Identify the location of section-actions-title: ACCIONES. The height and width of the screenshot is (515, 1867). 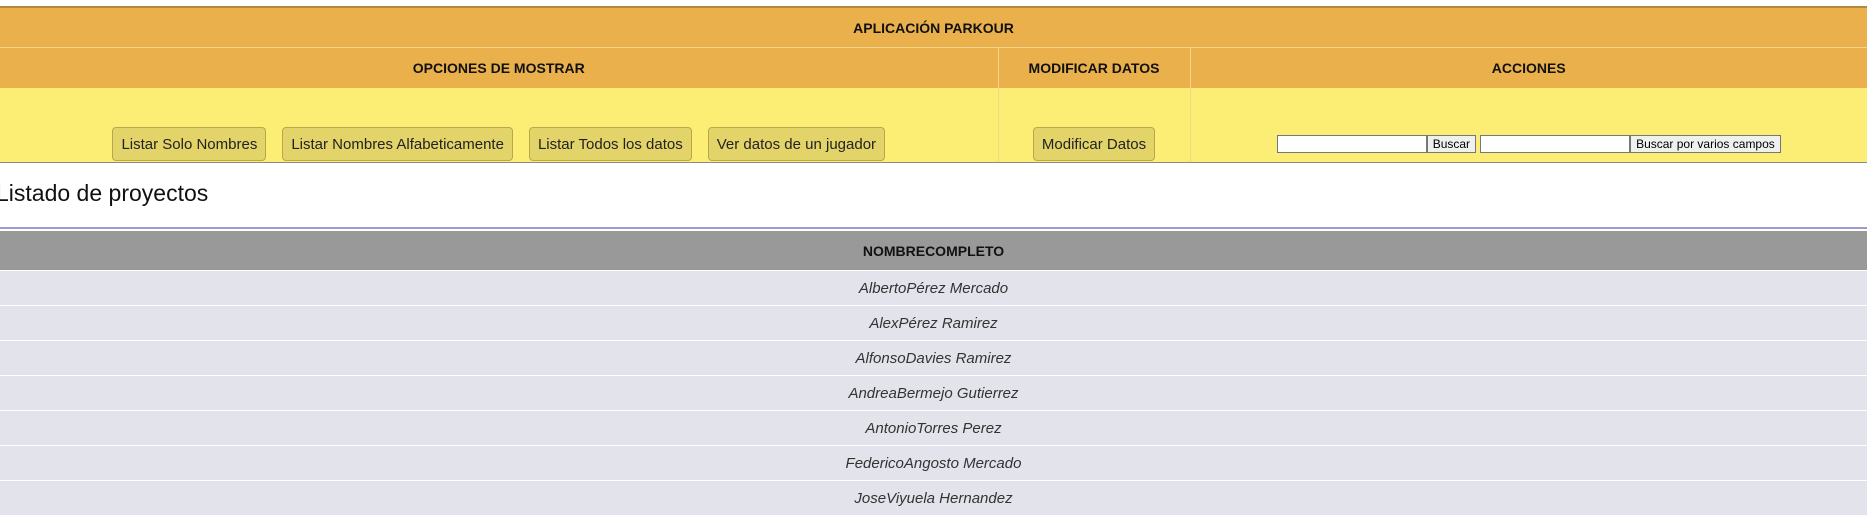
(1528, 68).